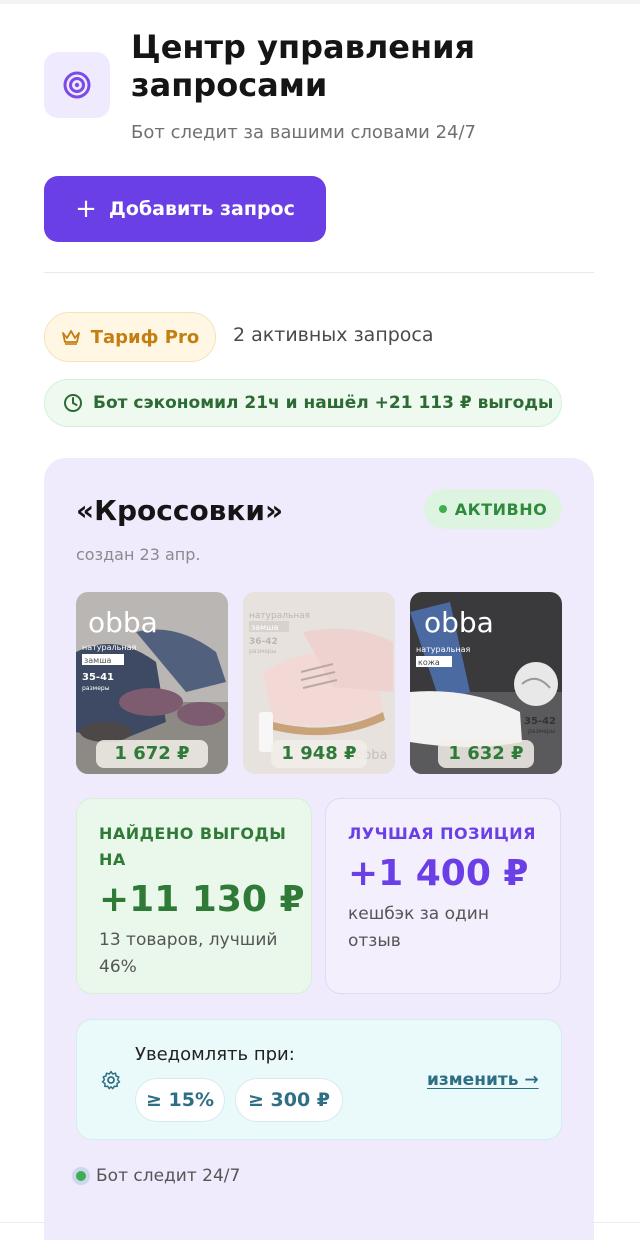  Describe the element at coordinates (501, 509) in the screenshot. I see `status-label: АКТИВНО` at that location.